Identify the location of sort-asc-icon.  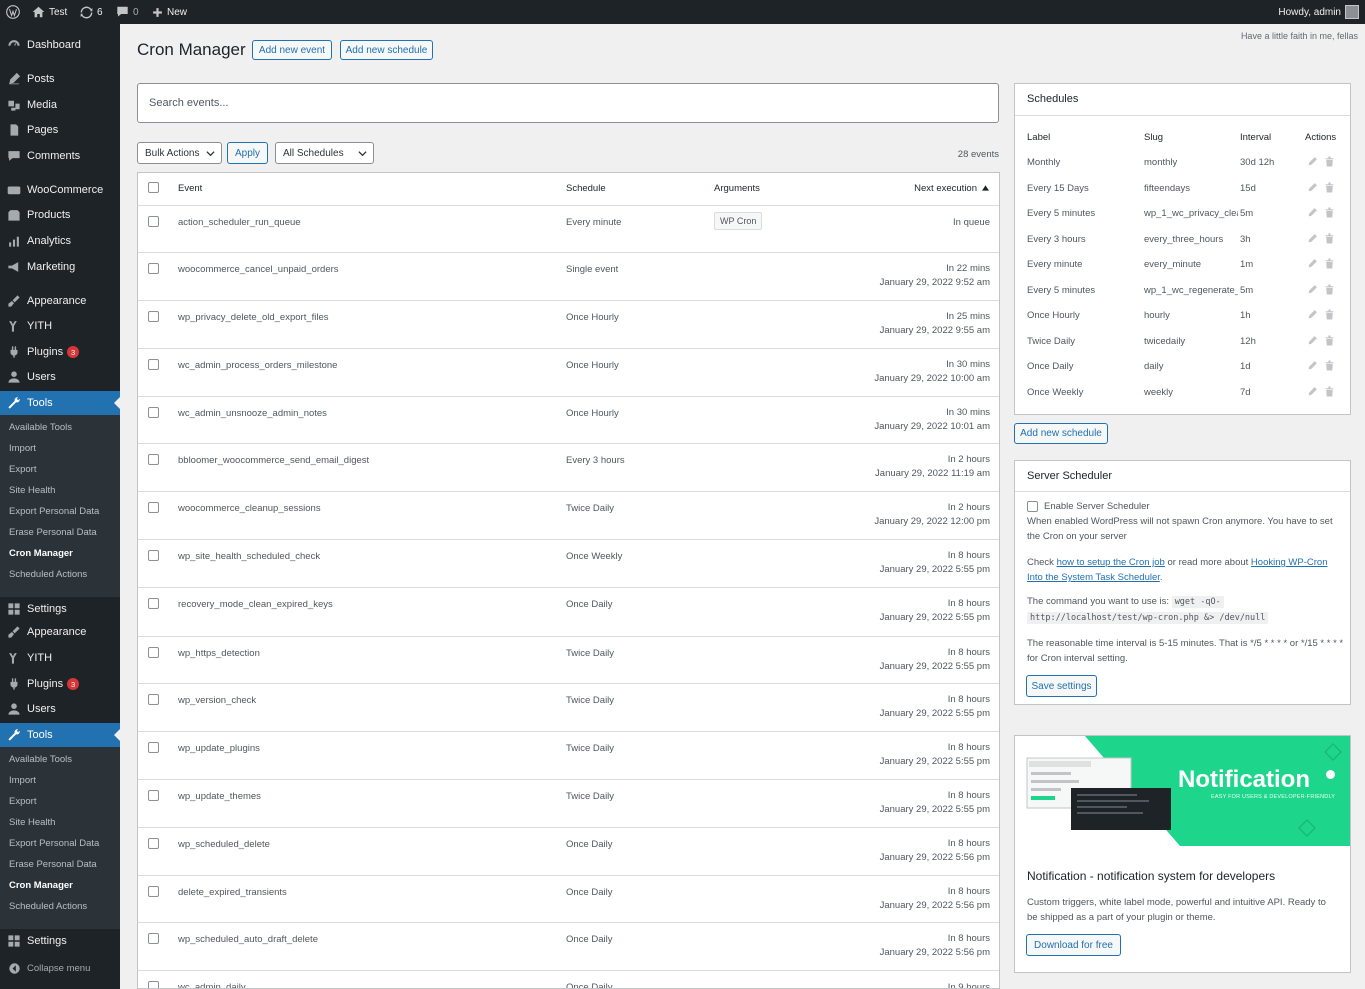
(985, 188).